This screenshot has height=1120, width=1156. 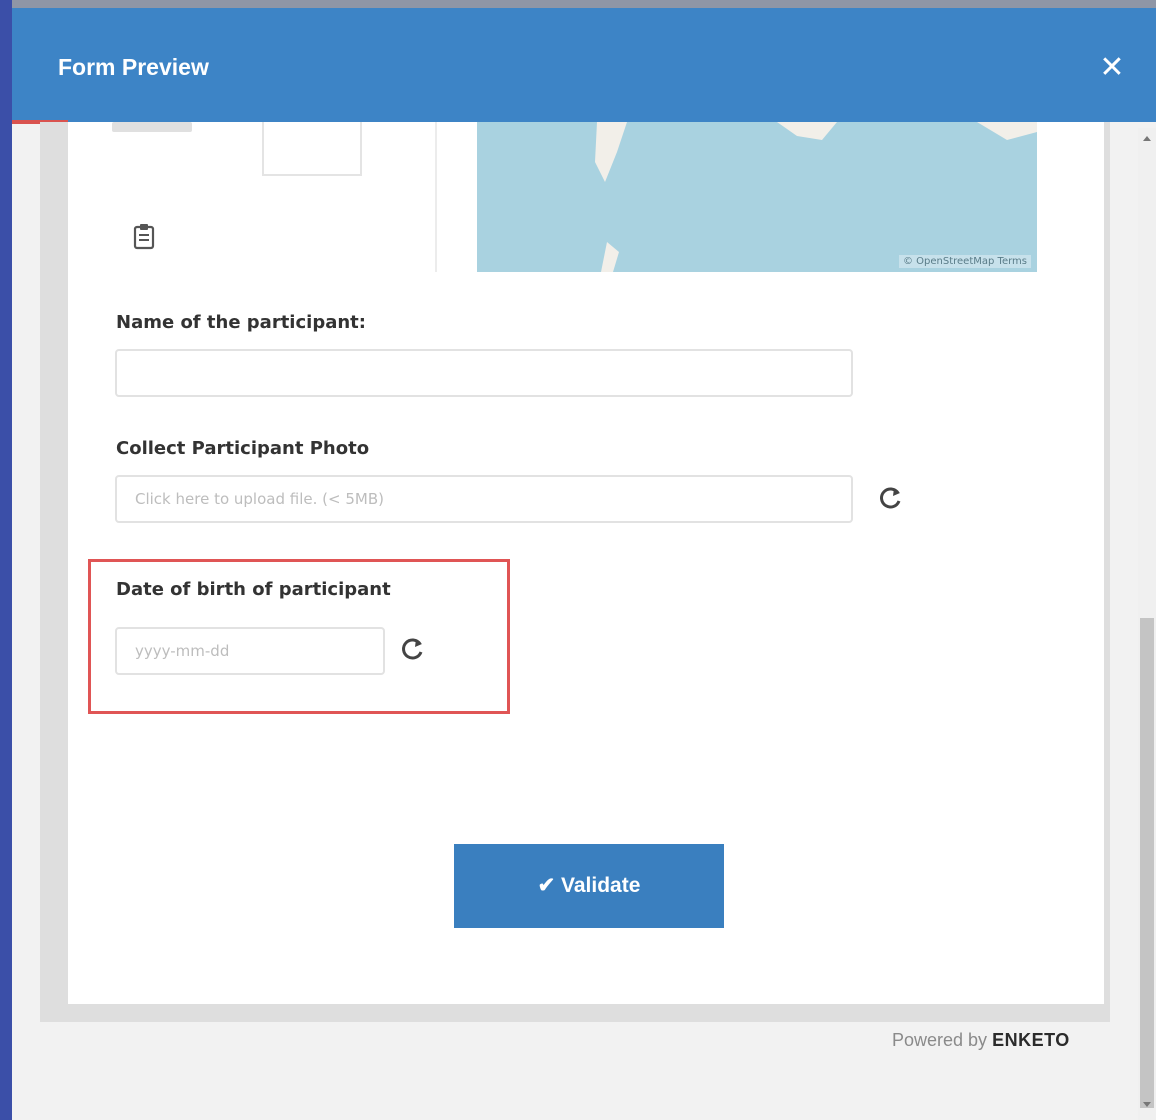 I want to click on modal-scrollbar, so click(x=1147, y=624).